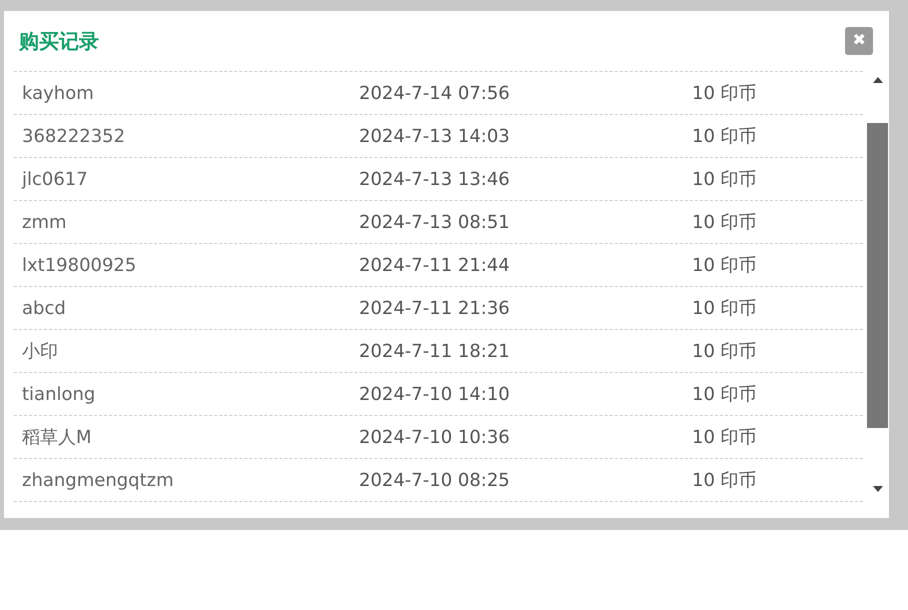 The width and height of the screenshot is (908, 610). What do you see at coordinates (435, 222) in the screenshot?
I see `purchase-time: 2024-7-13 08:51` at bounding box center [435, 222].